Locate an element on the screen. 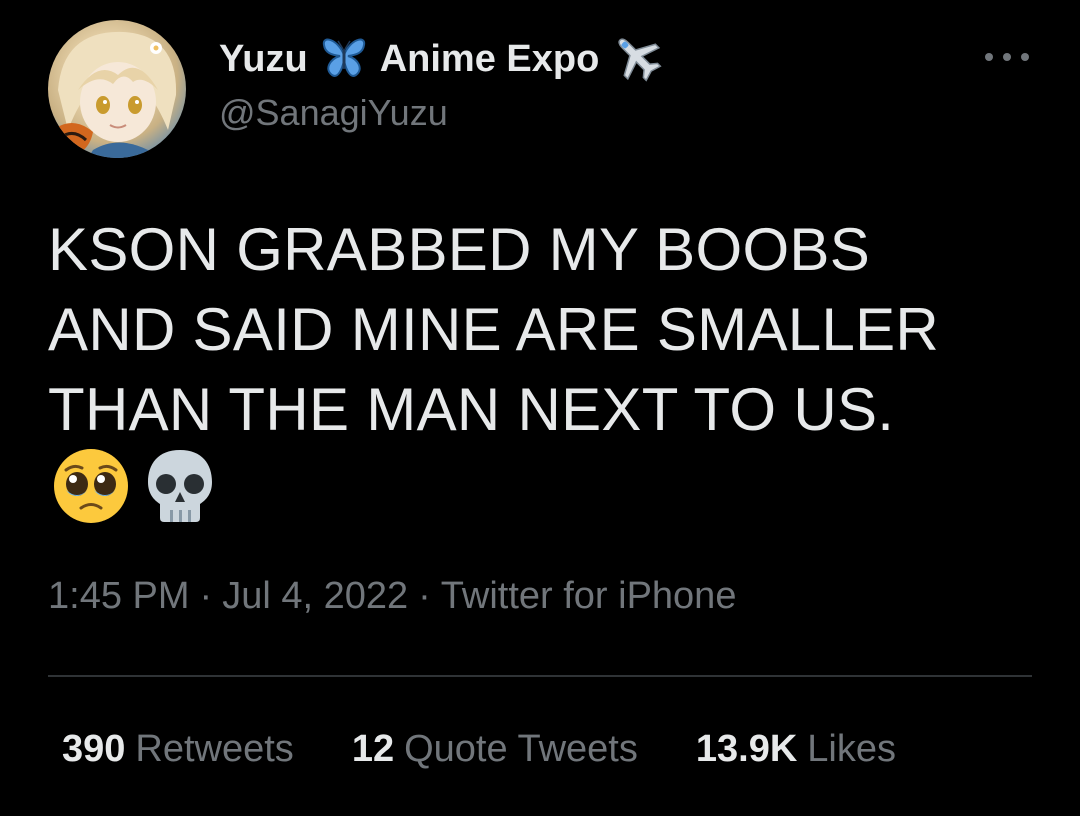 The image size is (1080, 816). retweets-stat: 390 Retweets is located at coordinates (178, 749).